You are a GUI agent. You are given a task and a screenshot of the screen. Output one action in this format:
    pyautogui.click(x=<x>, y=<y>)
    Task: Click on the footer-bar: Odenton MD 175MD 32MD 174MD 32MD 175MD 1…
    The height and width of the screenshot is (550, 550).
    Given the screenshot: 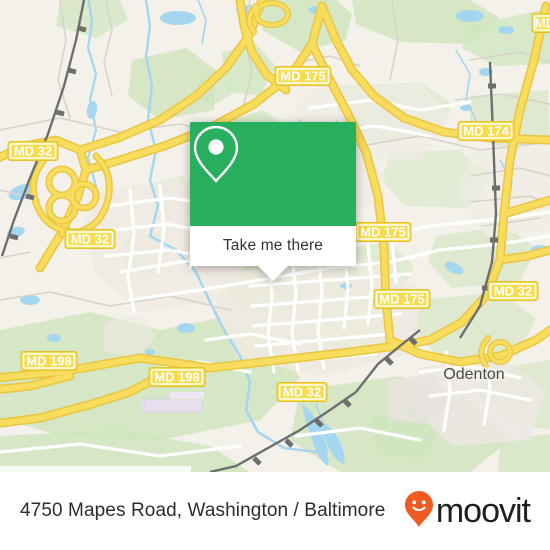 What is the action you would take?
    pyautogui.click(x=275, y=511)
    